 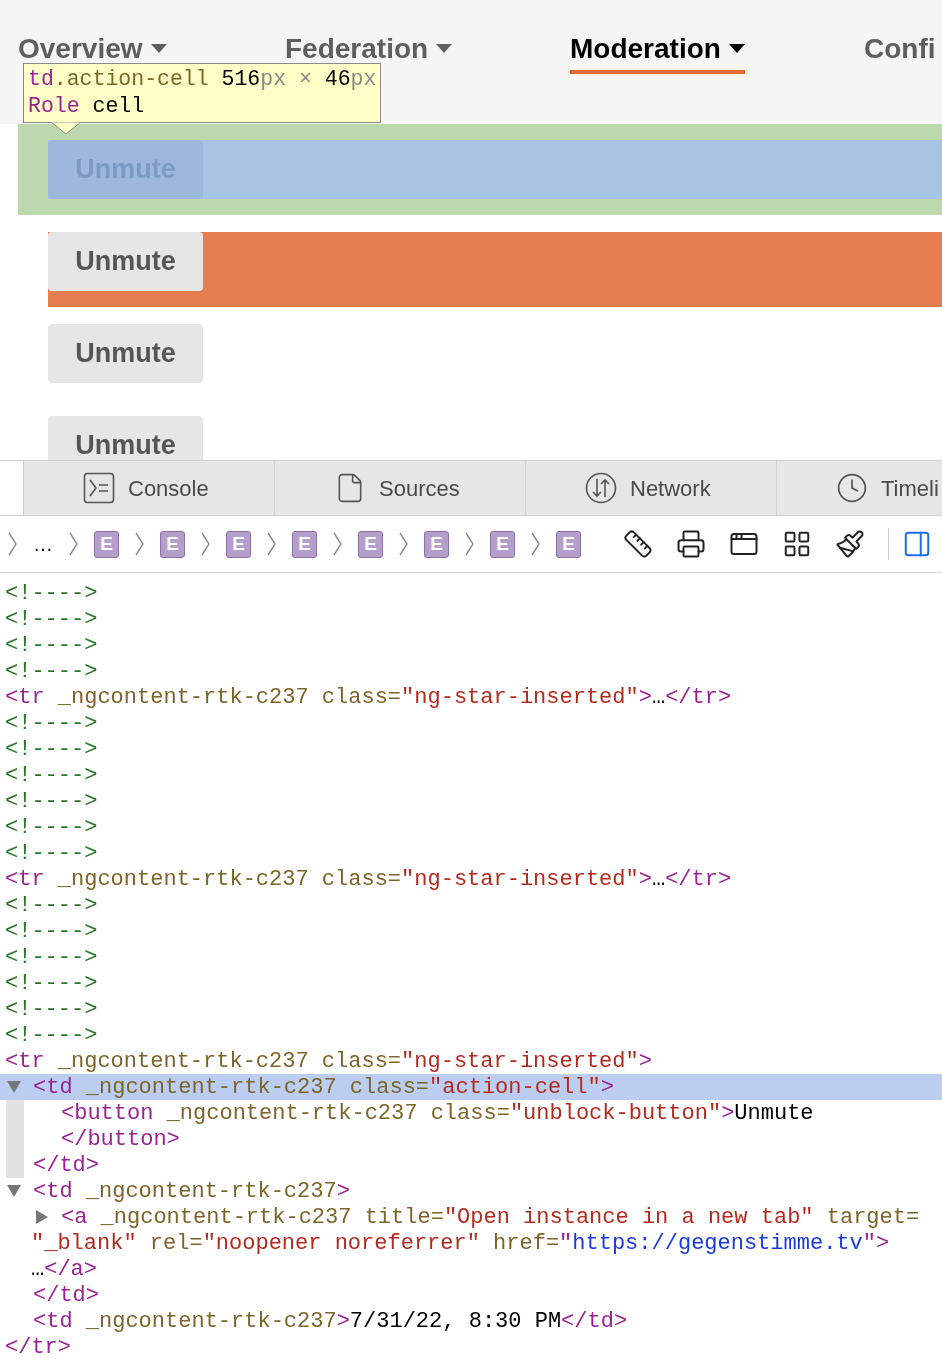 I want to click on dom-node-row: </button>, so click(x=471, y=1139).